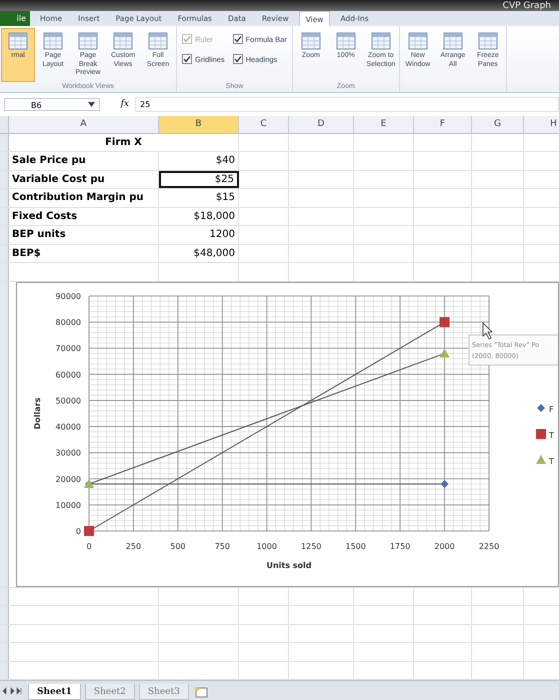 The image size is (559, 700). What do you see at coordinates (266, 546) in the screenshot?
I see `x-tick-label: 1000` at bounding box center [266, 546].